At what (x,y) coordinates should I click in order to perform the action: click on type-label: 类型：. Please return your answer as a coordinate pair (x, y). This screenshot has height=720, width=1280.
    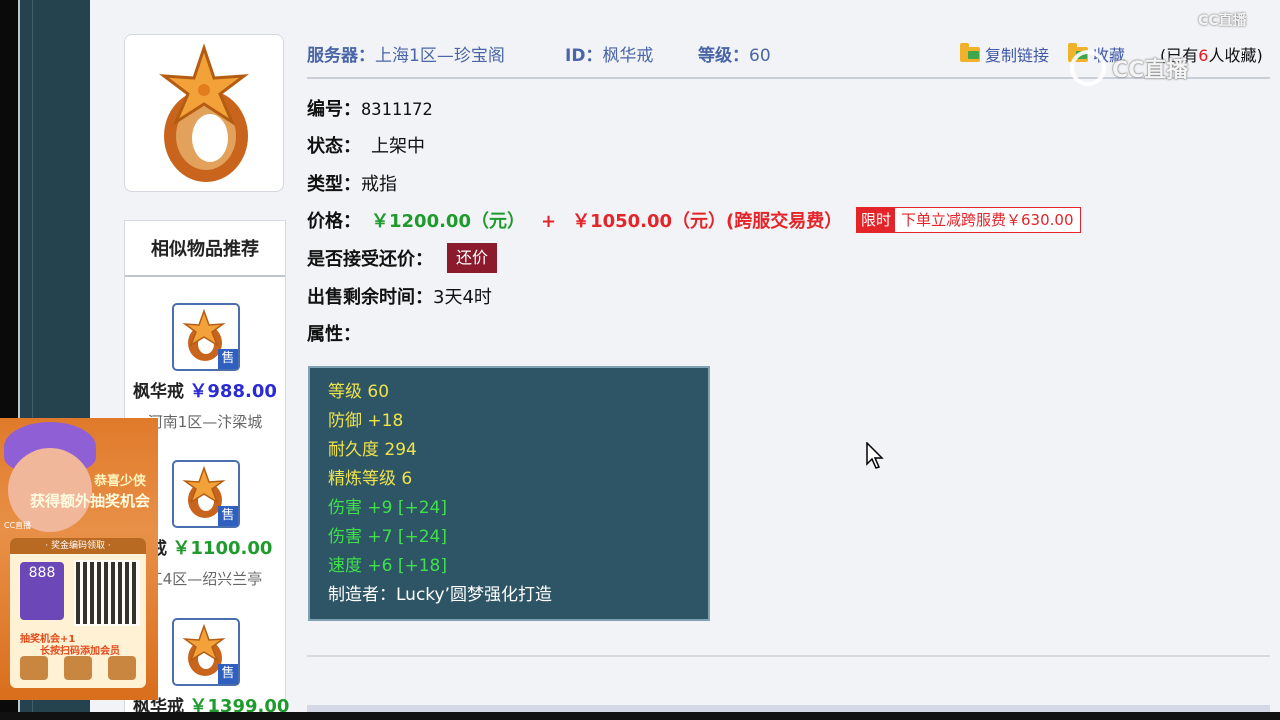
    Looking at the image, I should click on (334, 184).